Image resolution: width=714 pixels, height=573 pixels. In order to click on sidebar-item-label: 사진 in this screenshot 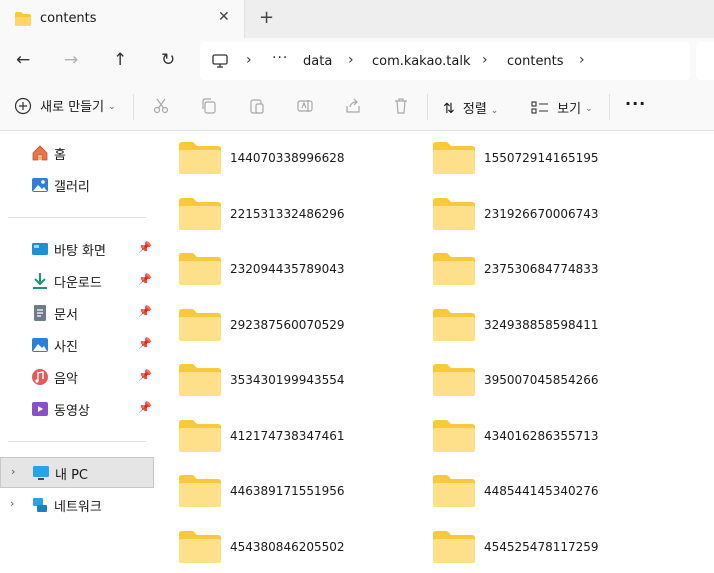, I will do `click(66, 347)`.